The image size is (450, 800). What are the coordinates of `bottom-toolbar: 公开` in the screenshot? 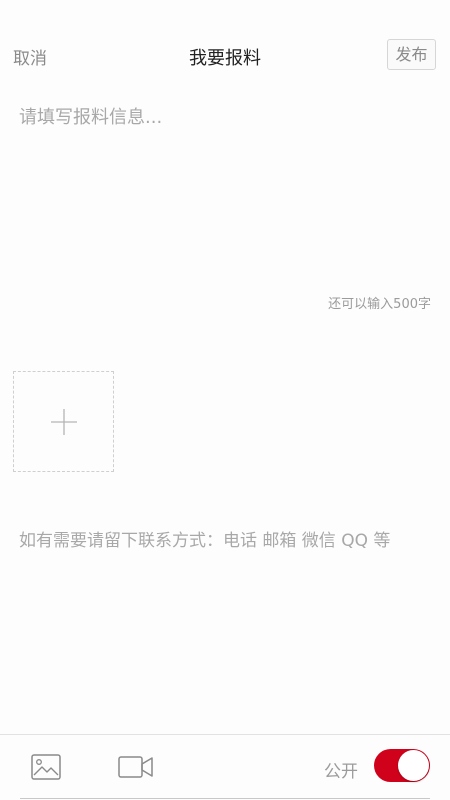 It's located at (225, 767).